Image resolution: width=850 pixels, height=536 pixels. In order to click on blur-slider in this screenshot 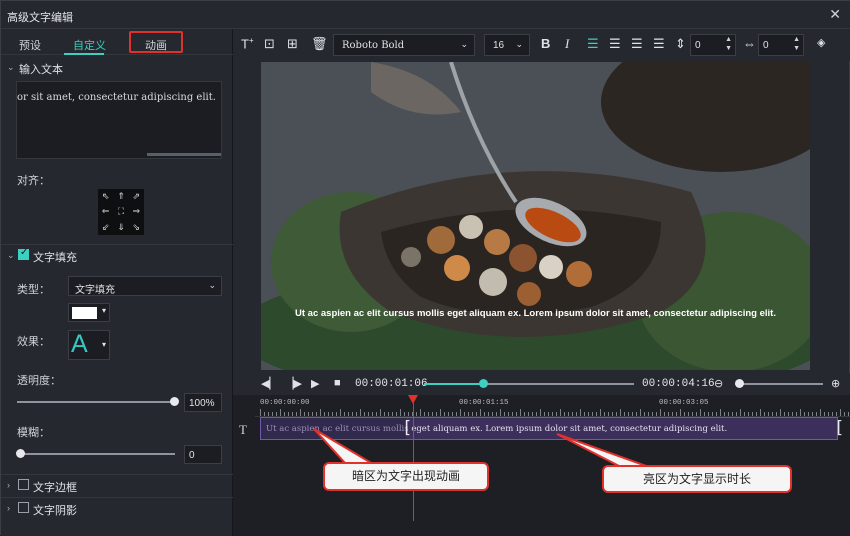, I will do `click(96, 454)`.